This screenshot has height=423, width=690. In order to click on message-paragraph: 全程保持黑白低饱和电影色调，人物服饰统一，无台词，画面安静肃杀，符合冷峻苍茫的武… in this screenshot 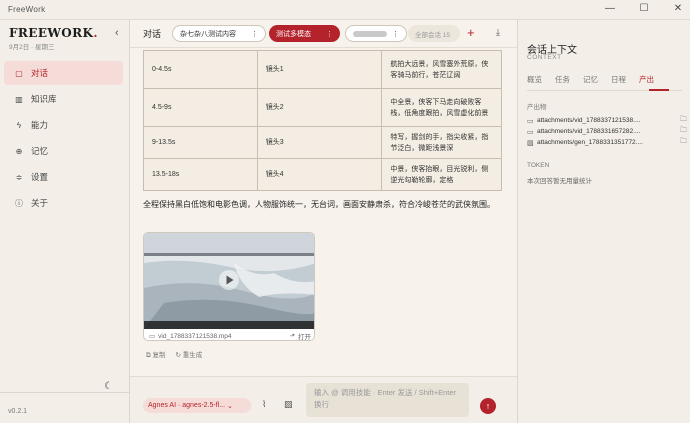, I will do `click(319, 204)`.